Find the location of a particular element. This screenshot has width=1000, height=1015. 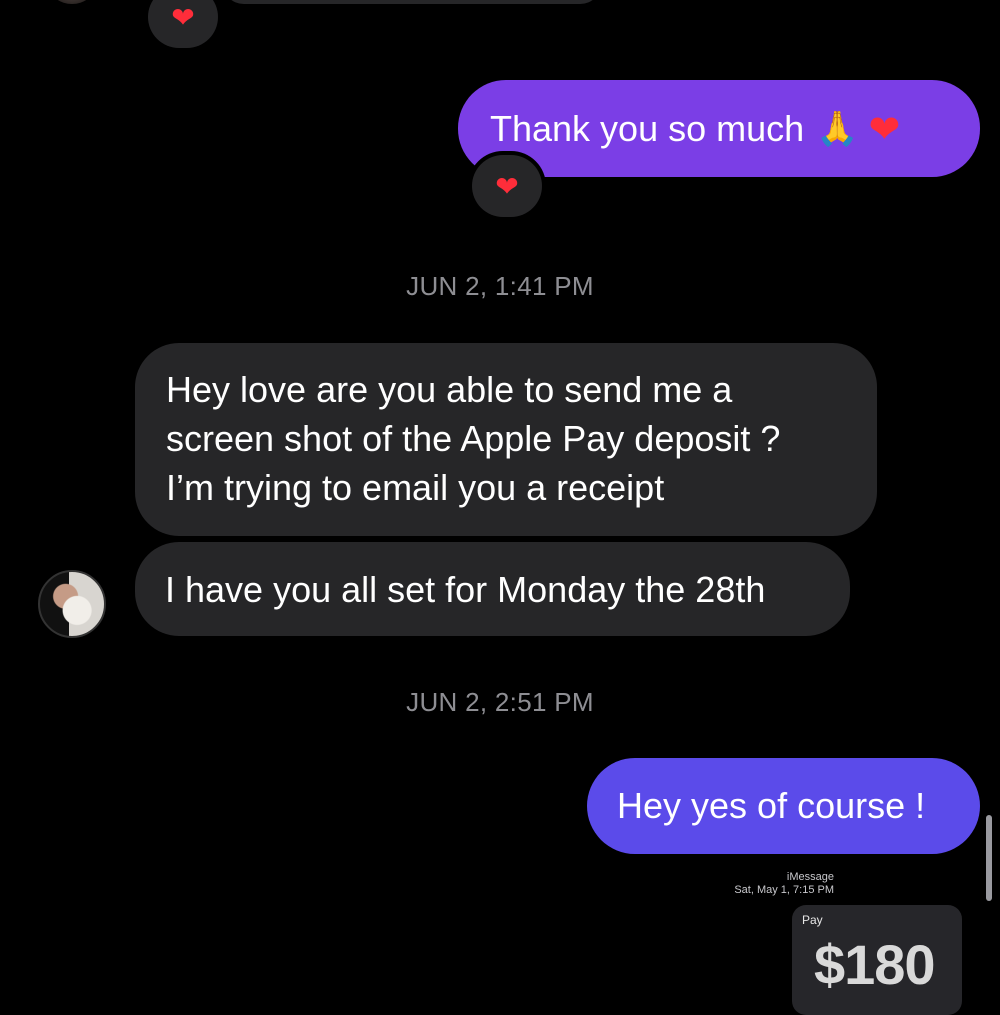

message-text: Thank you so much is located at coordinates (647, 128).